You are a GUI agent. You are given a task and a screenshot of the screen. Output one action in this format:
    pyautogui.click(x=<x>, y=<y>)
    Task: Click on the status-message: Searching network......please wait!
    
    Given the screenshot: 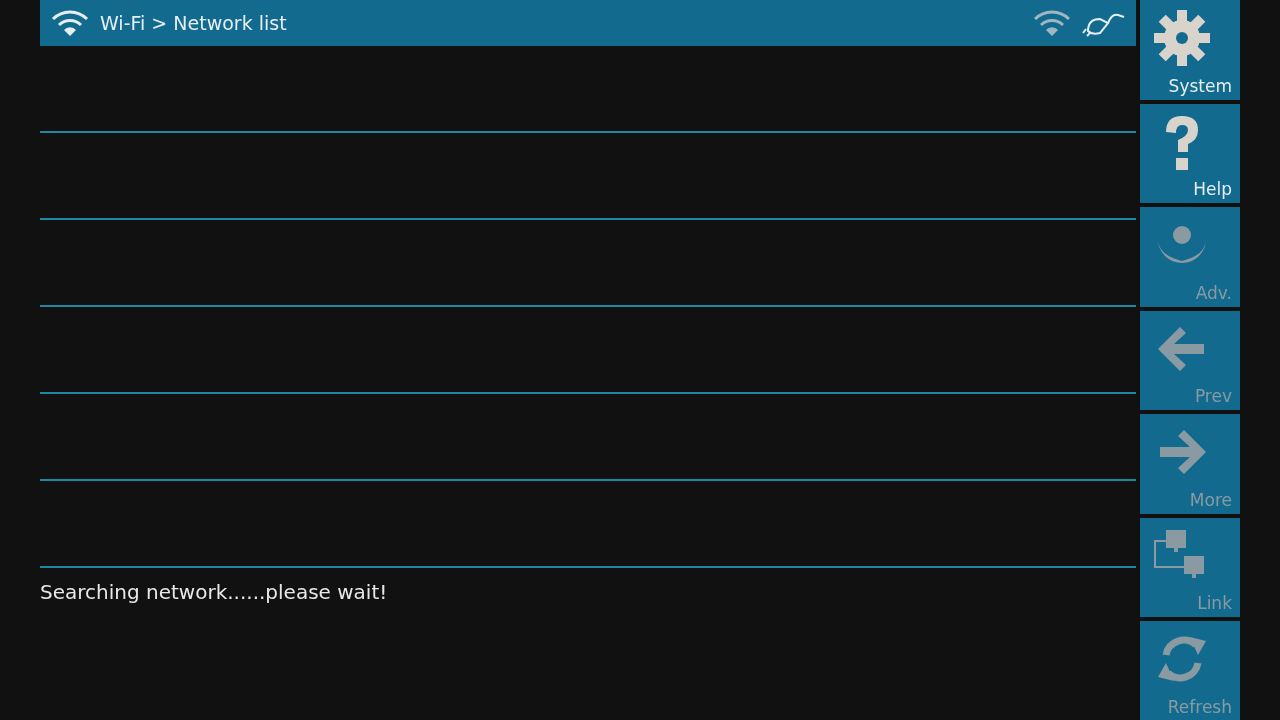 What is the action you would take?
    pyautogui.click(x=214, y=592)
    